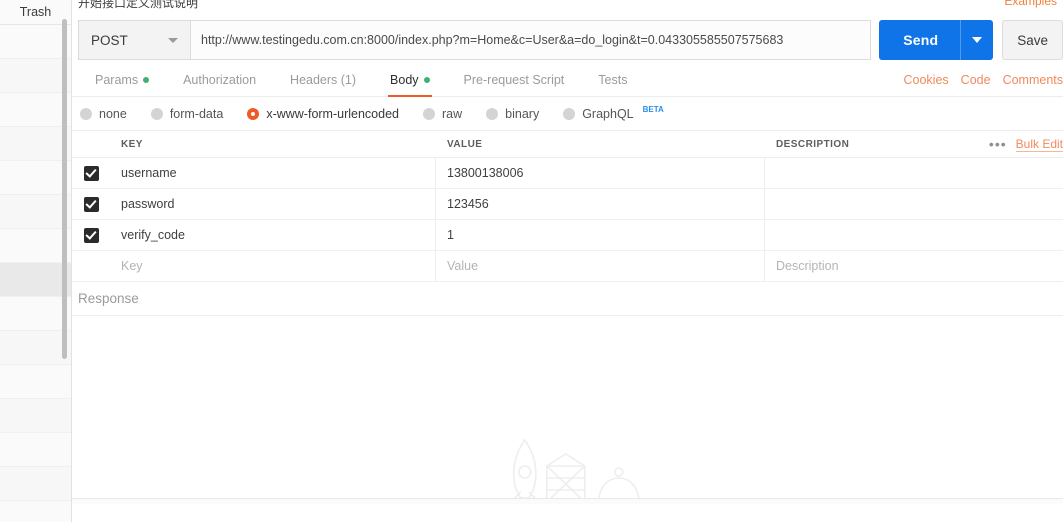 This screenshot has height=522, width=1063. Describe the element at coordinates (109, 40) in the screenshot. I see `http-method-label: POST` at that location.